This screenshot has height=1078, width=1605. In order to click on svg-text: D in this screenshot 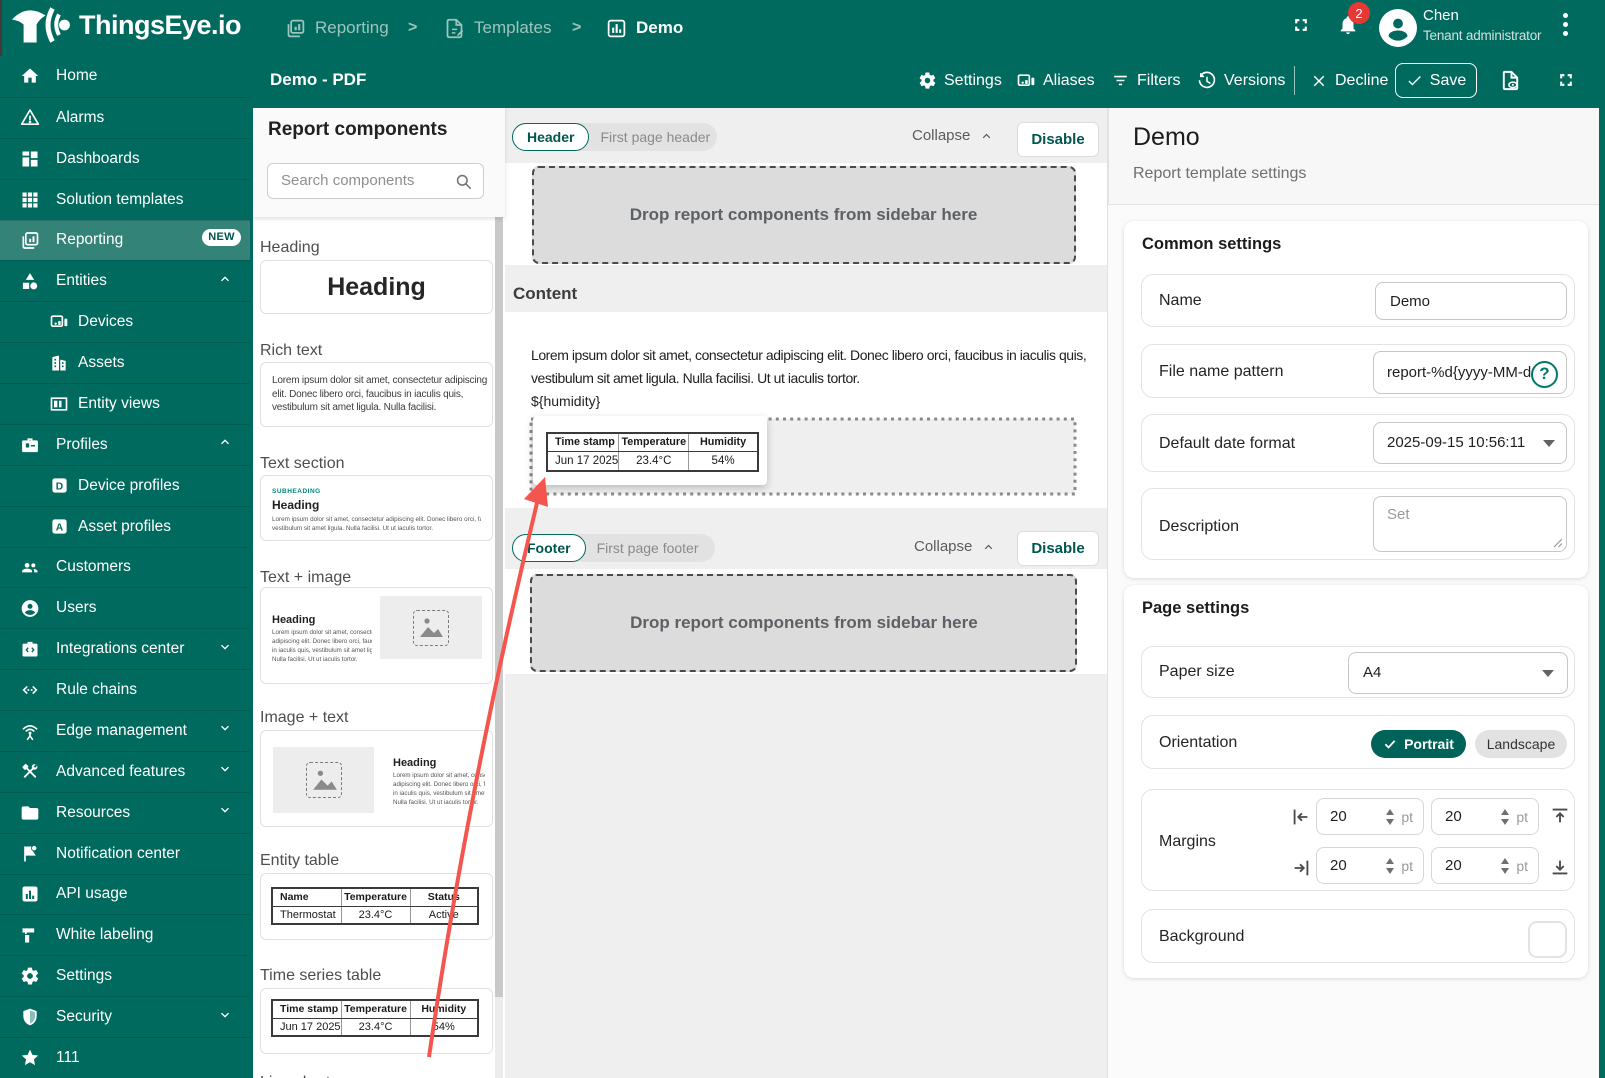, I will do `click(58, 487)`.